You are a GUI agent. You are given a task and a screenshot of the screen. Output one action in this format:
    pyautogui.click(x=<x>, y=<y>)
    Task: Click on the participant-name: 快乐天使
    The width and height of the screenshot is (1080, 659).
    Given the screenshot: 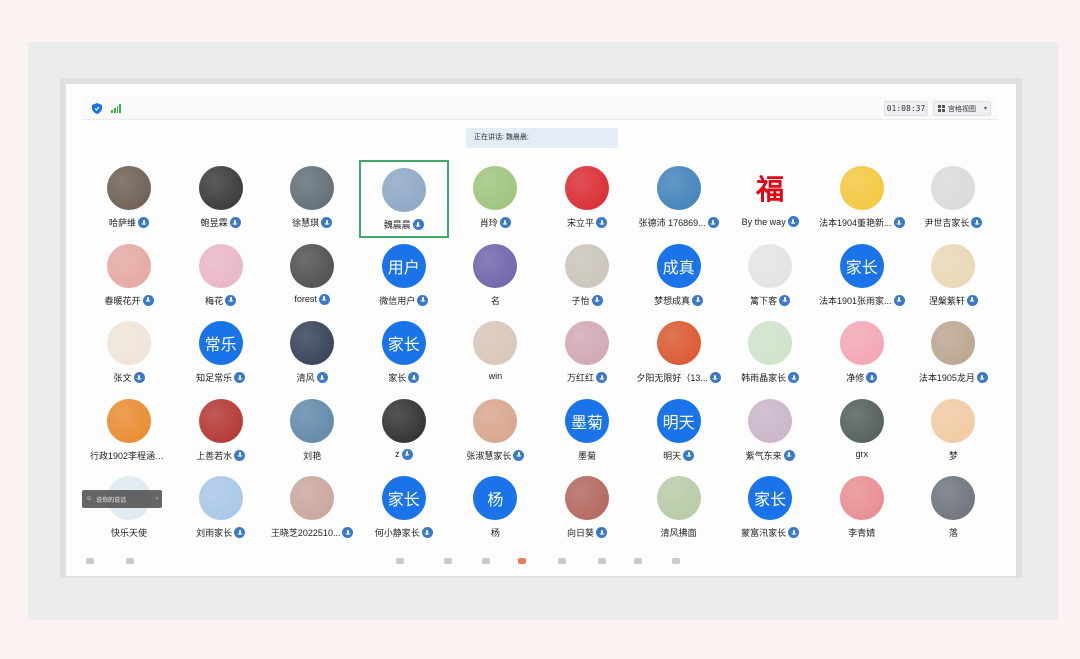 What is the action you would take?
    pyautogui.click(x=128, y=533)
    